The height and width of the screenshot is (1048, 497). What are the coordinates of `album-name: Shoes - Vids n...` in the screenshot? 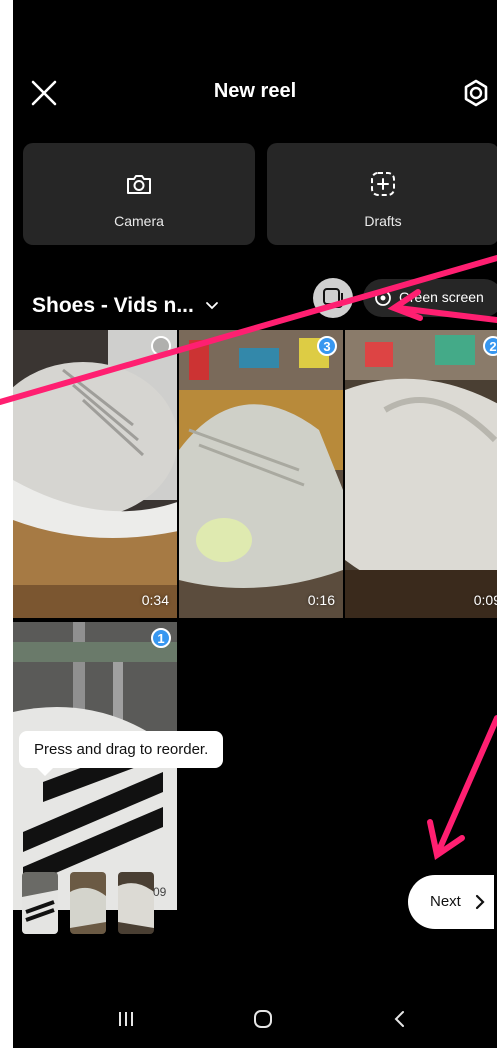 It's located at (113, 305).